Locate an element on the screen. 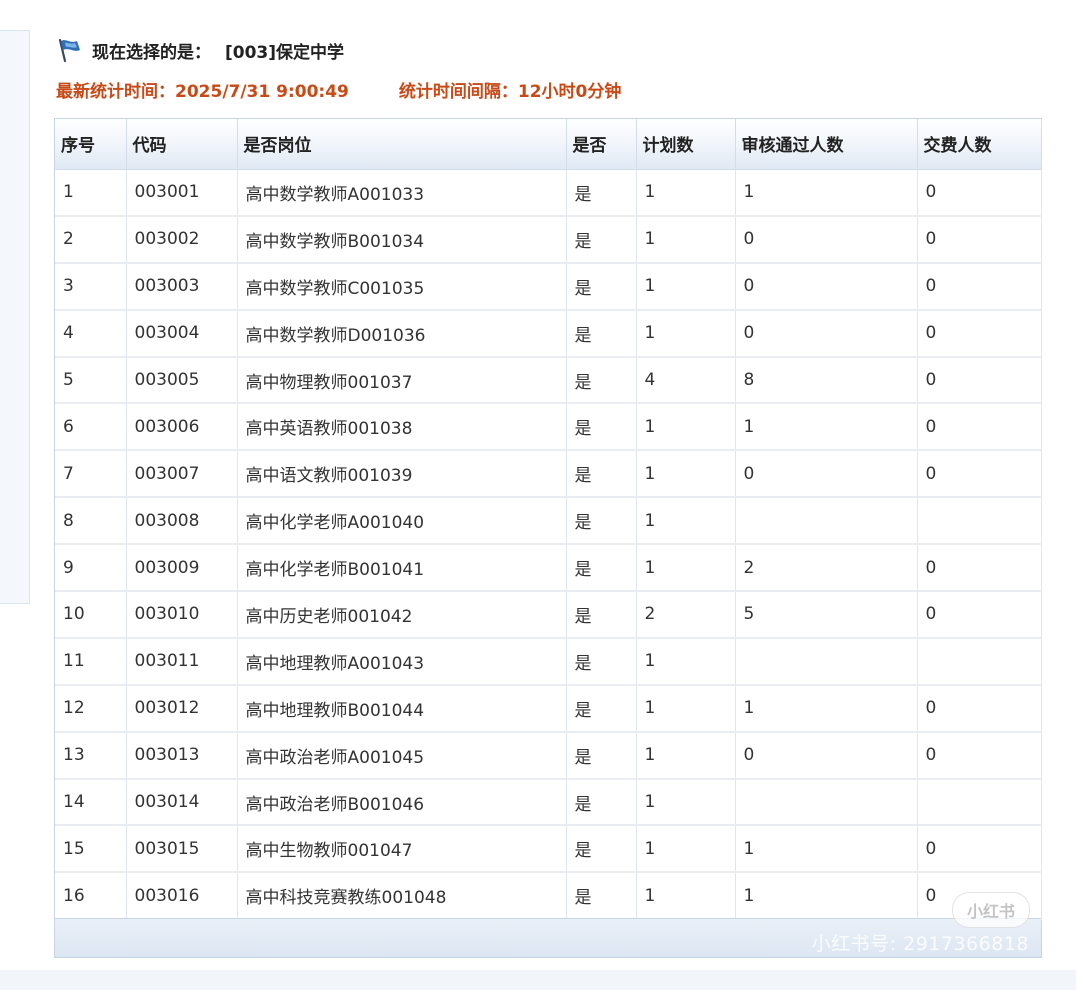  cell-code: 003008 is located at coordinates (182, 521).